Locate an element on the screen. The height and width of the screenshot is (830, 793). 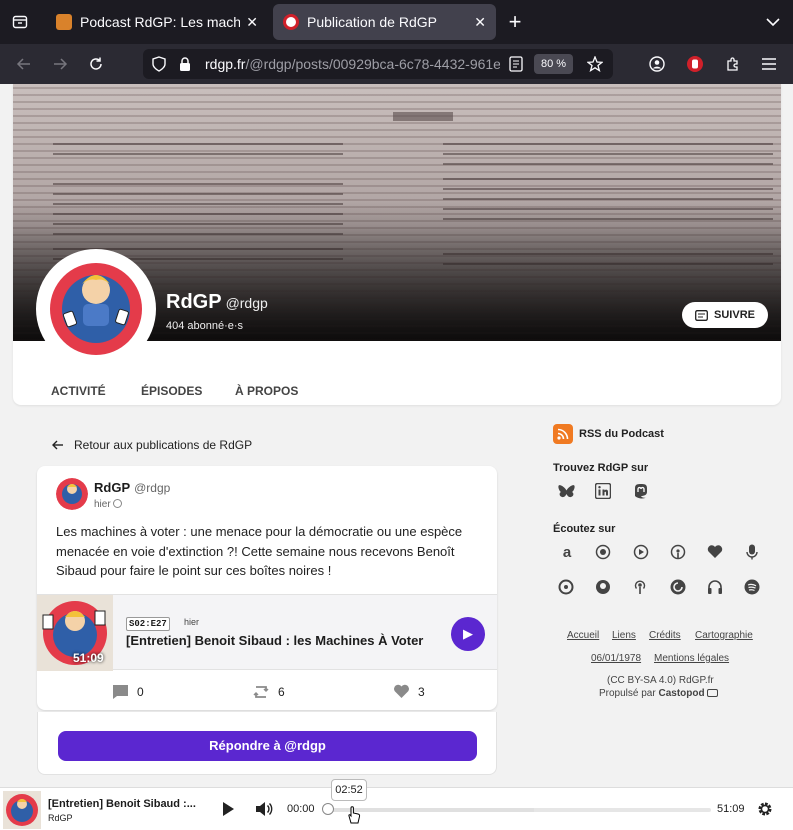
tab-episodes: ÉPISODES is located at coordinates (171, 391).